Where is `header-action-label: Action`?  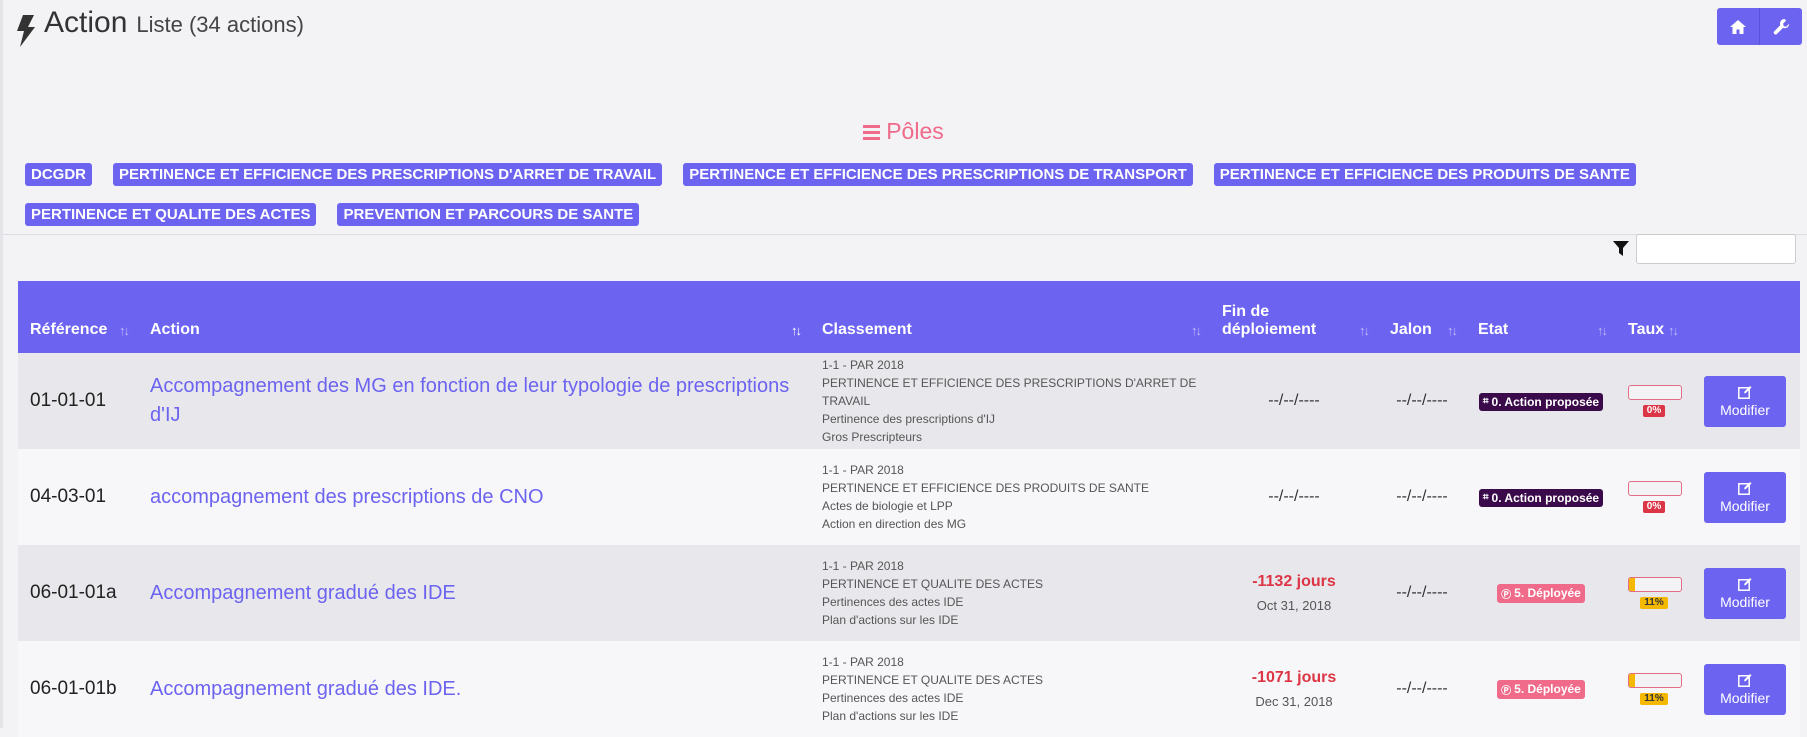
header-action-label: Action is located at coordinates (175, 329).